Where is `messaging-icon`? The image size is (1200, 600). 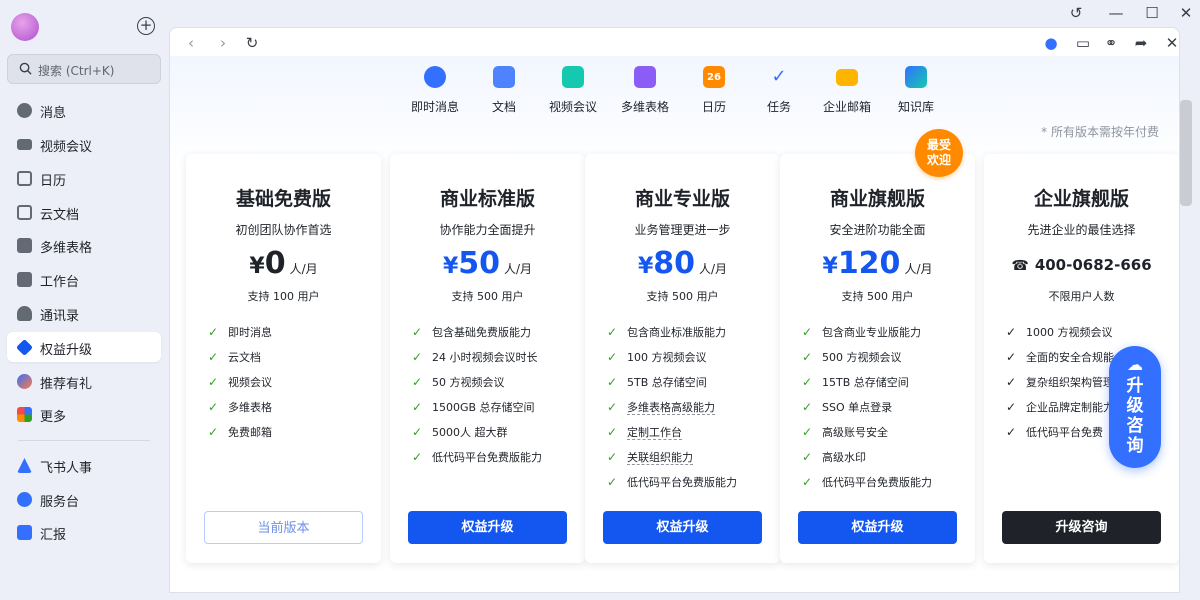
messaging-icon is located at coordinates (435, 77).